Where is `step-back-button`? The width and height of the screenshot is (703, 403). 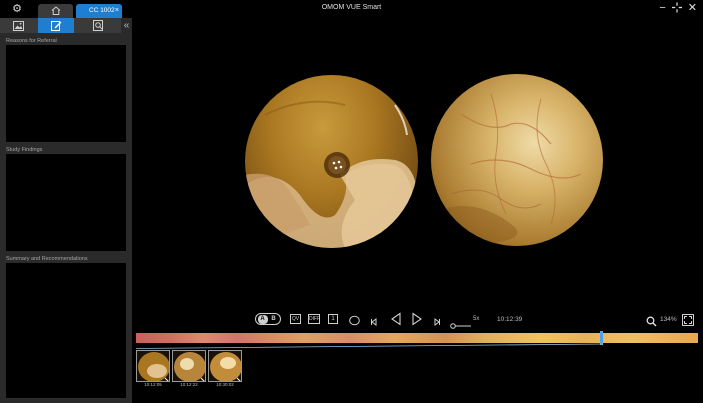 step-back-button is located at coordinates (374, 323).